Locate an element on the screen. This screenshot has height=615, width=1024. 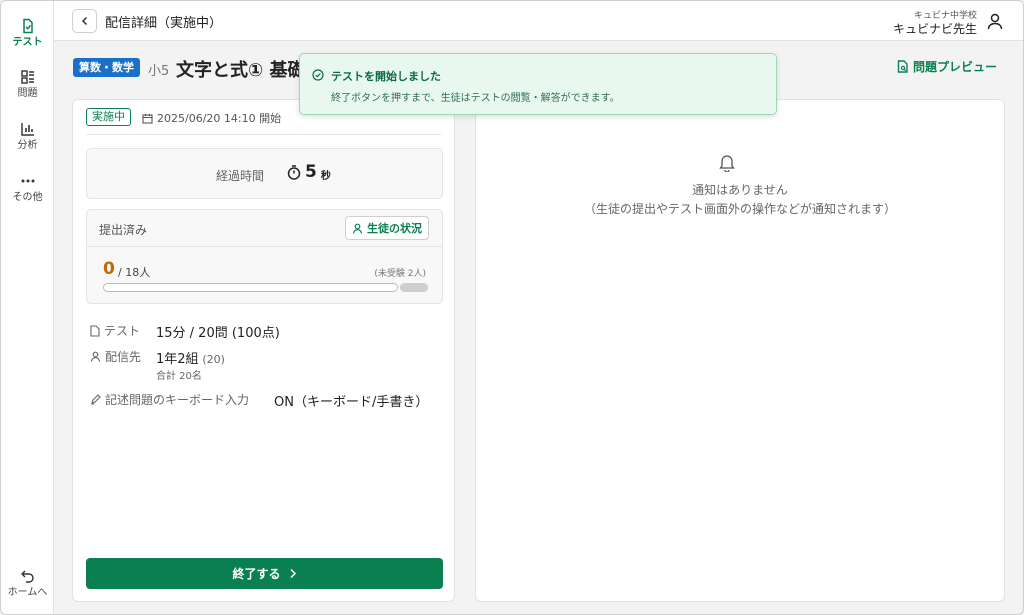
keyboard-label-wrap: 記述問題のキーボード入力 is located at coordinates (182, 399).